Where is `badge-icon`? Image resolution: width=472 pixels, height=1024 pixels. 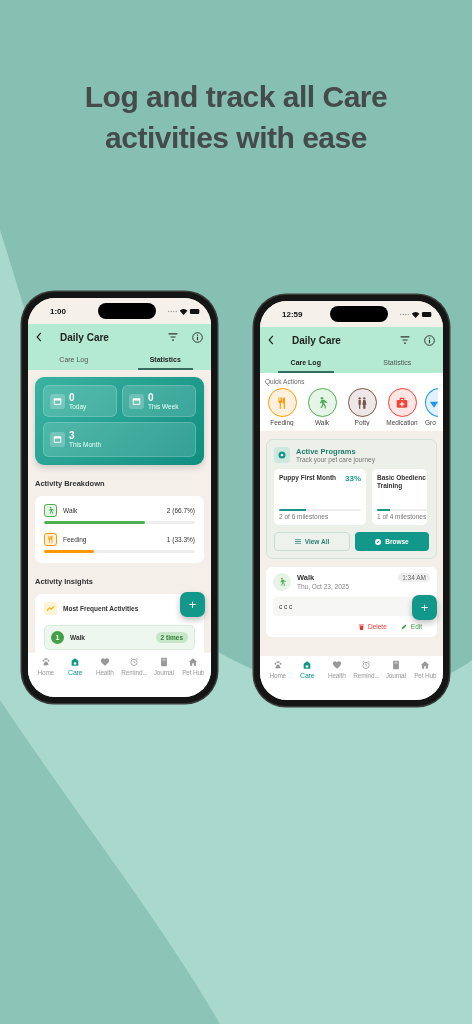 badge-icon is located at coordinates (282, 455).